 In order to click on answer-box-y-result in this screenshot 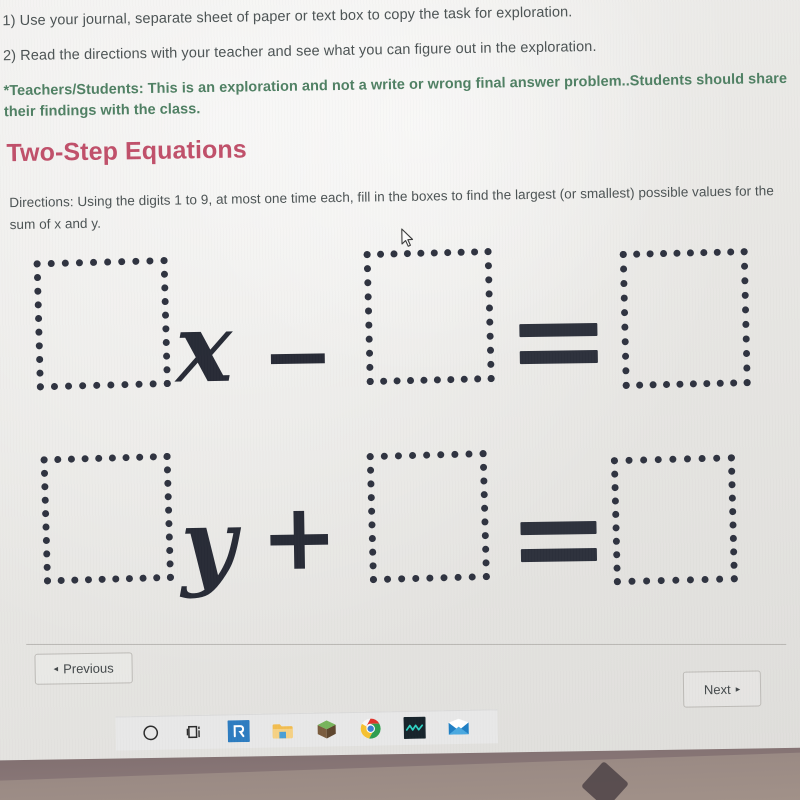, I will do `click(674, 520)`.